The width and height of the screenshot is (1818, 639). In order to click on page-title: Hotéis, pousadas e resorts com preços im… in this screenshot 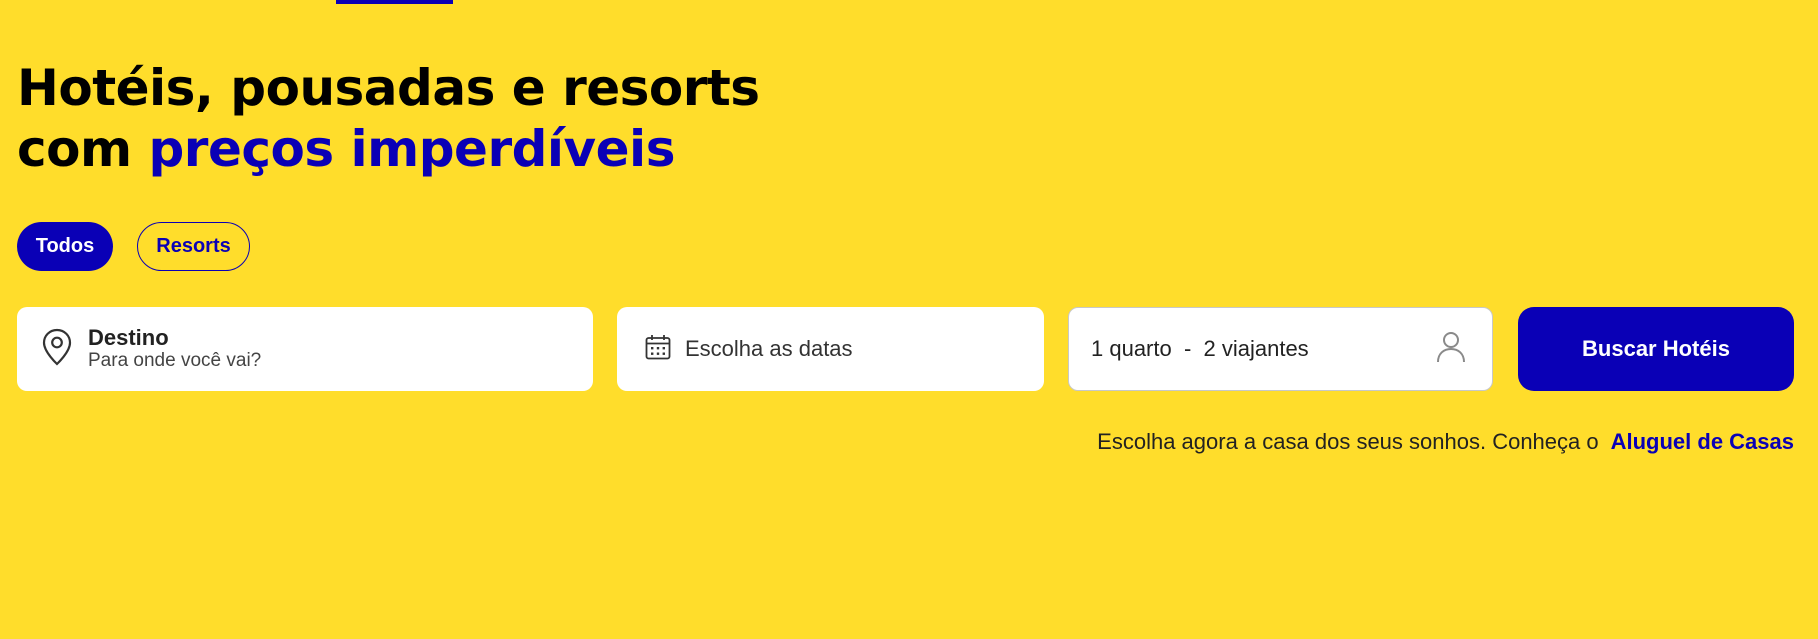, I will do `click(388, 119)`.